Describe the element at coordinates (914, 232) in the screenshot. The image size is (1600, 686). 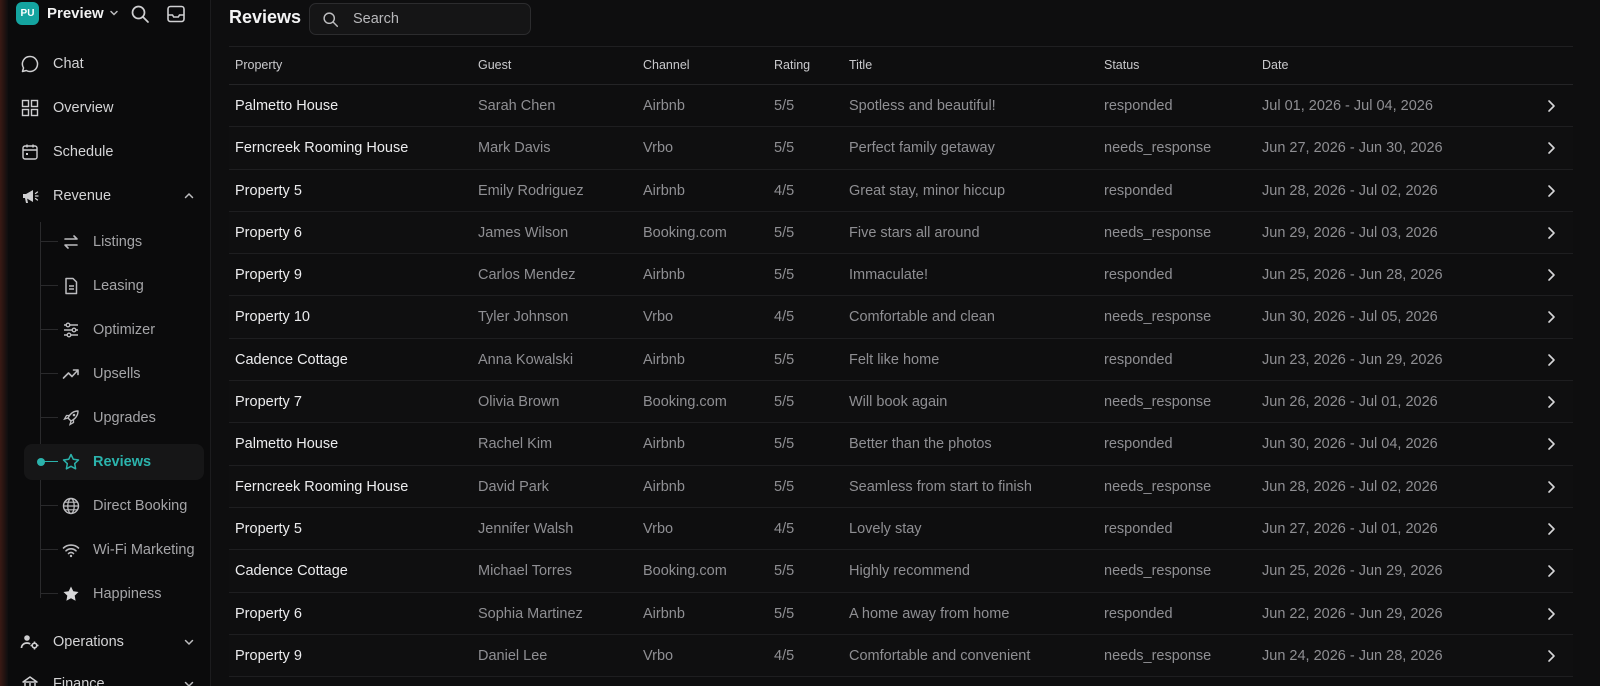
I see `title-cell: Five stars all around` at that location.